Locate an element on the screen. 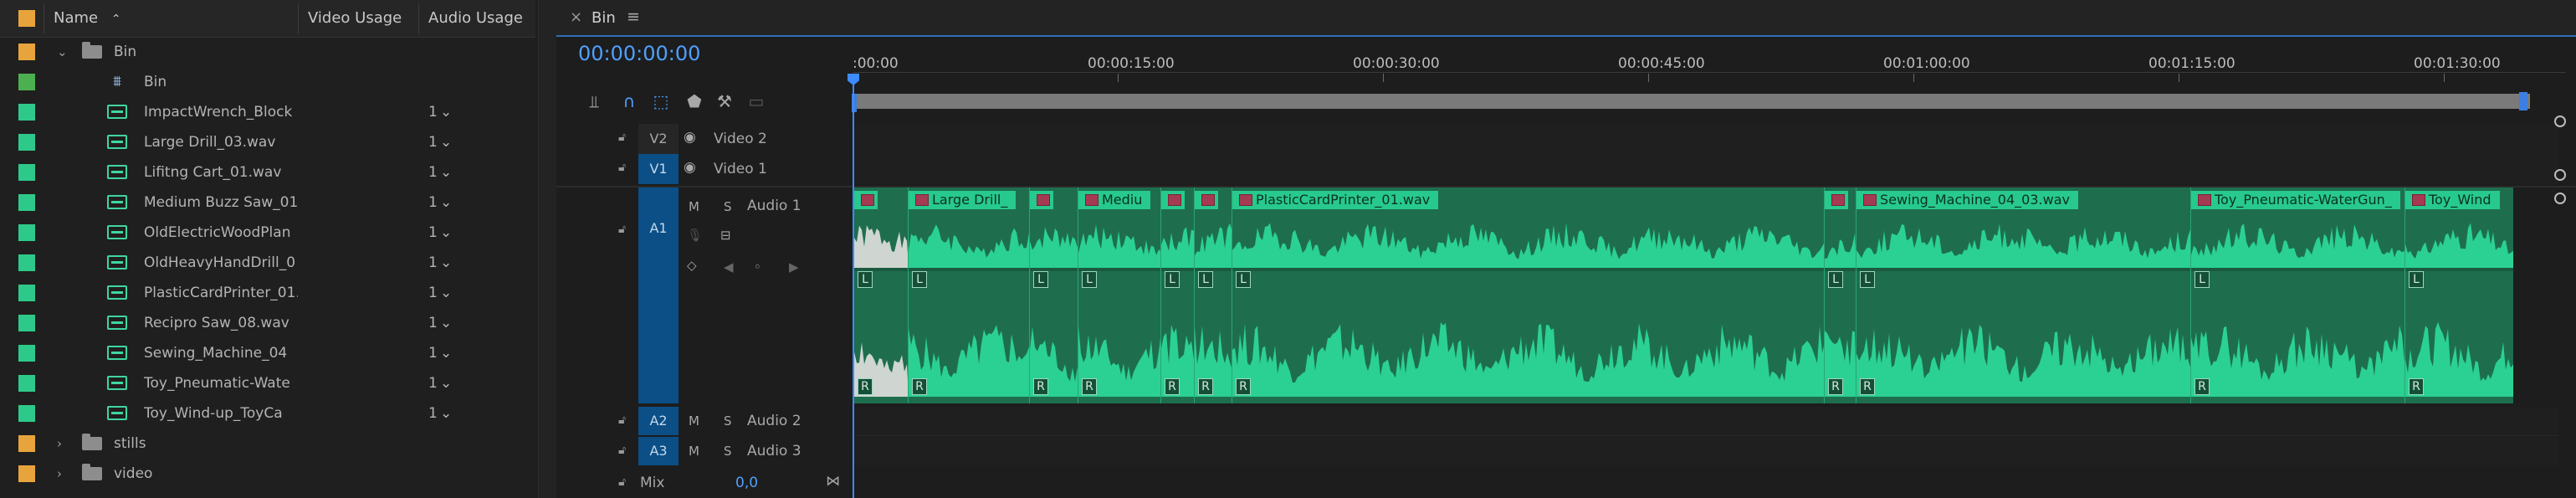 This screenshot has height=498, width=2576. clip-row: Medium Buzz Saw_01 1 ⌄ is located at coordinates (268, 202).